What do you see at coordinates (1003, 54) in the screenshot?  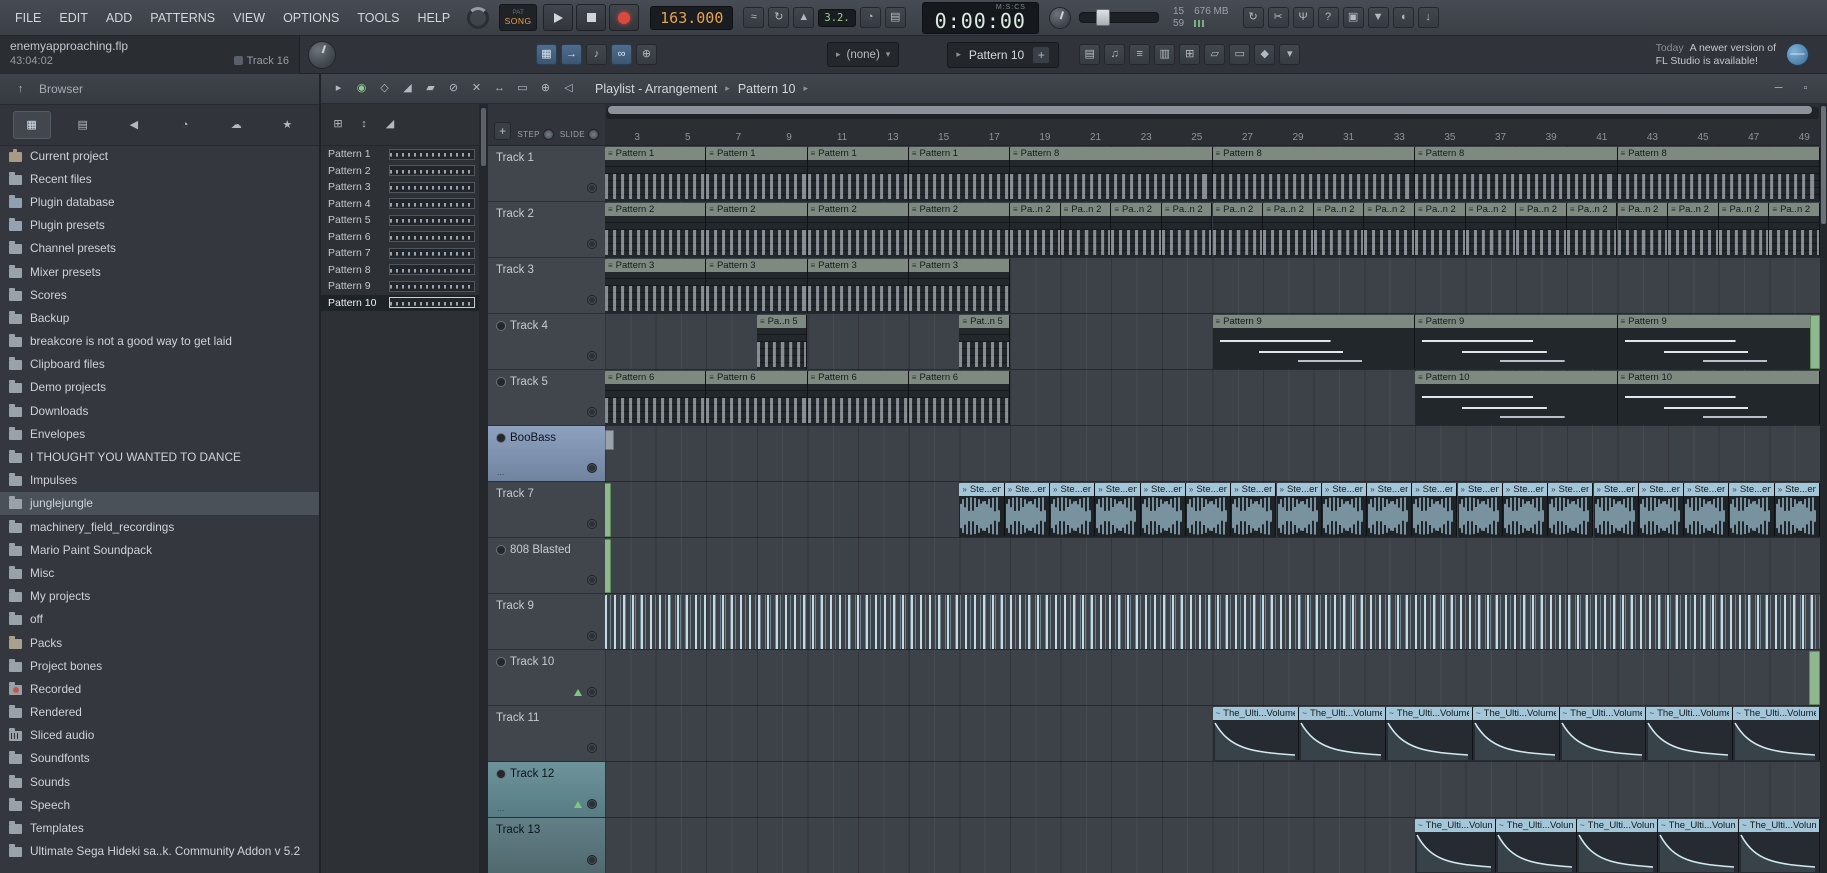 I see `pattern-selector: ▸ Pattern 10 +` at bounding box center [1003, 54].